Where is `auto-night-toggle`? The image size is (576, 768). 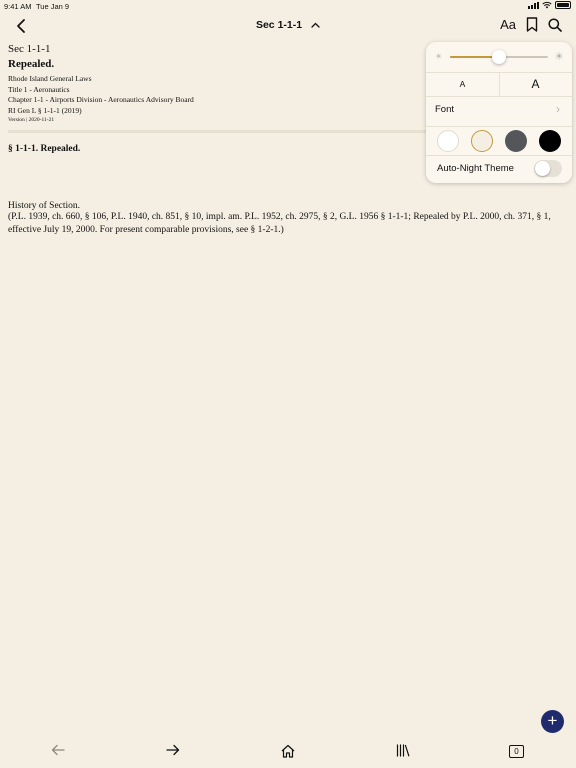 auto-night-toggle is located at coordinates (548, 168).